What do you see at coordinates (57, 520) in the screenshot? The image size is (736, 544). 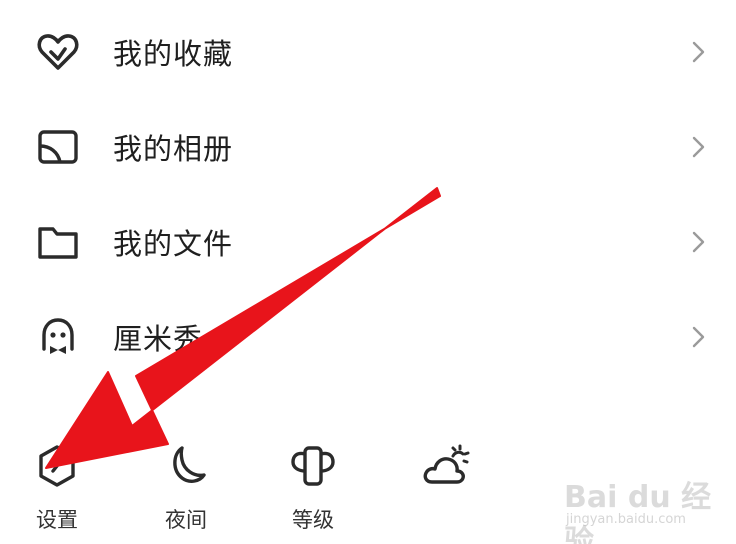 I see `settings-label: 设置` at bounding box center [57, 520].